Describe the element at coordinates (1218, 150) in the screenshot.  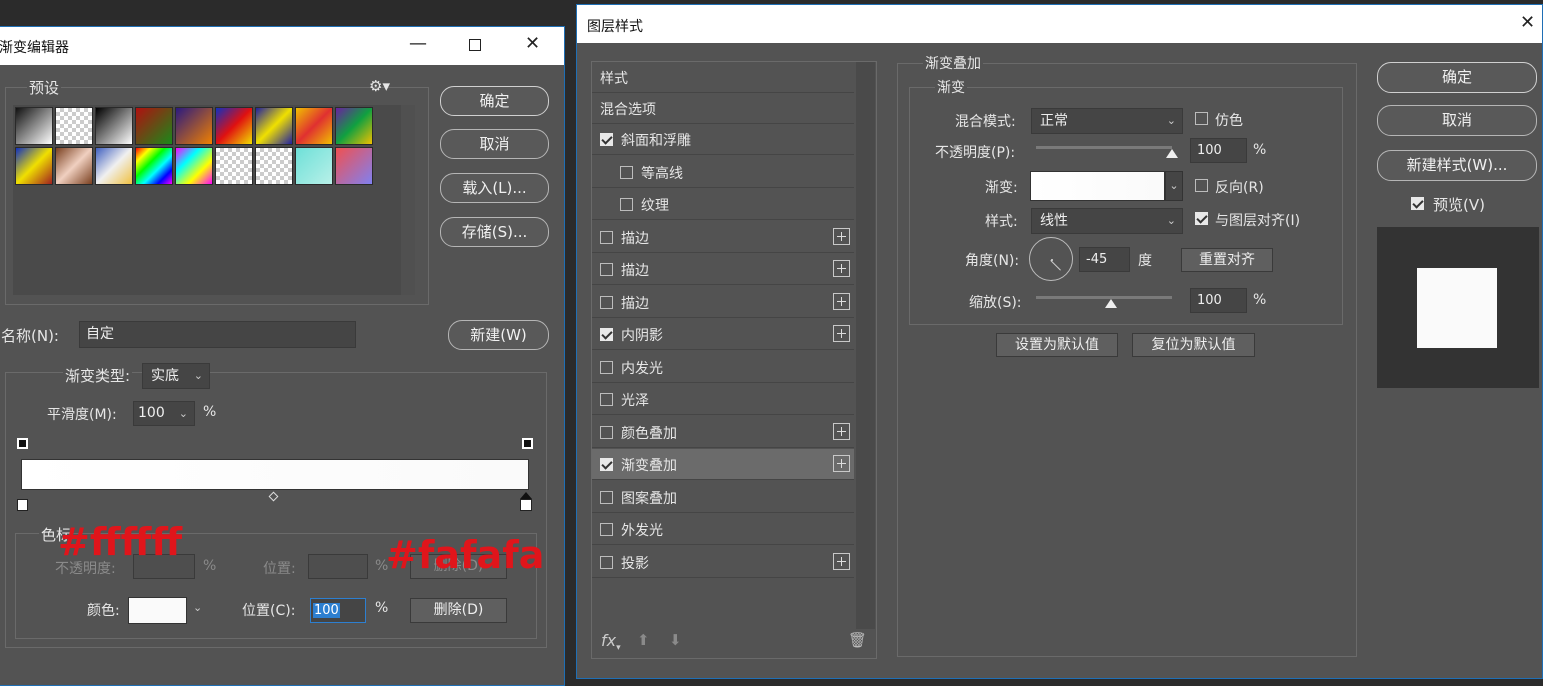
I see `opacity-field: 100` at that location.